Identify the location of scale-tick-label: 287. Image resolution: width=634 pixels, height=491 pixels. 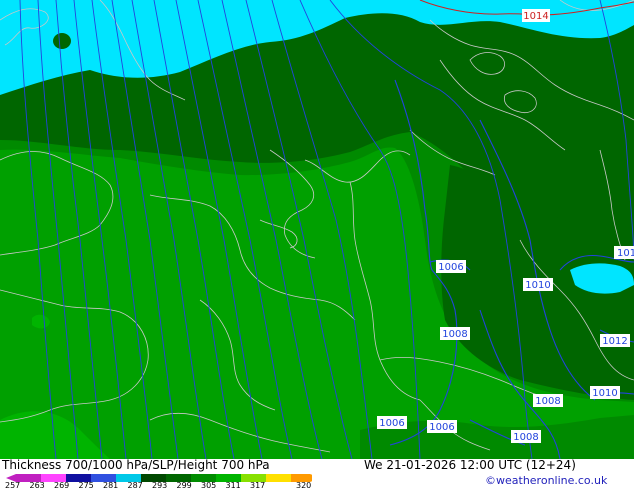
(135, 485).